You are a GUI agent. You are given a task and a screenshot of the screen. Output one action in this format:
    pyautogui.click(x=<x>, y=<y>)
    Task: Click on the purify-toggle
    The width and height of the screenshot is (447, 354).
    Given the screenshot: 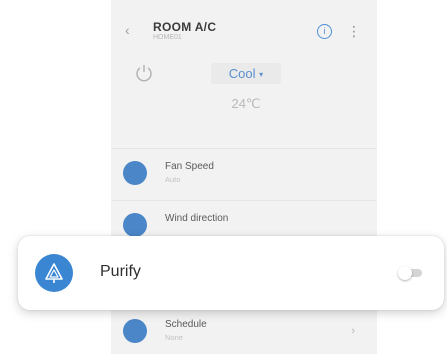 What is the action you would take?
    pyautogui.click(x=411, y=273)
    